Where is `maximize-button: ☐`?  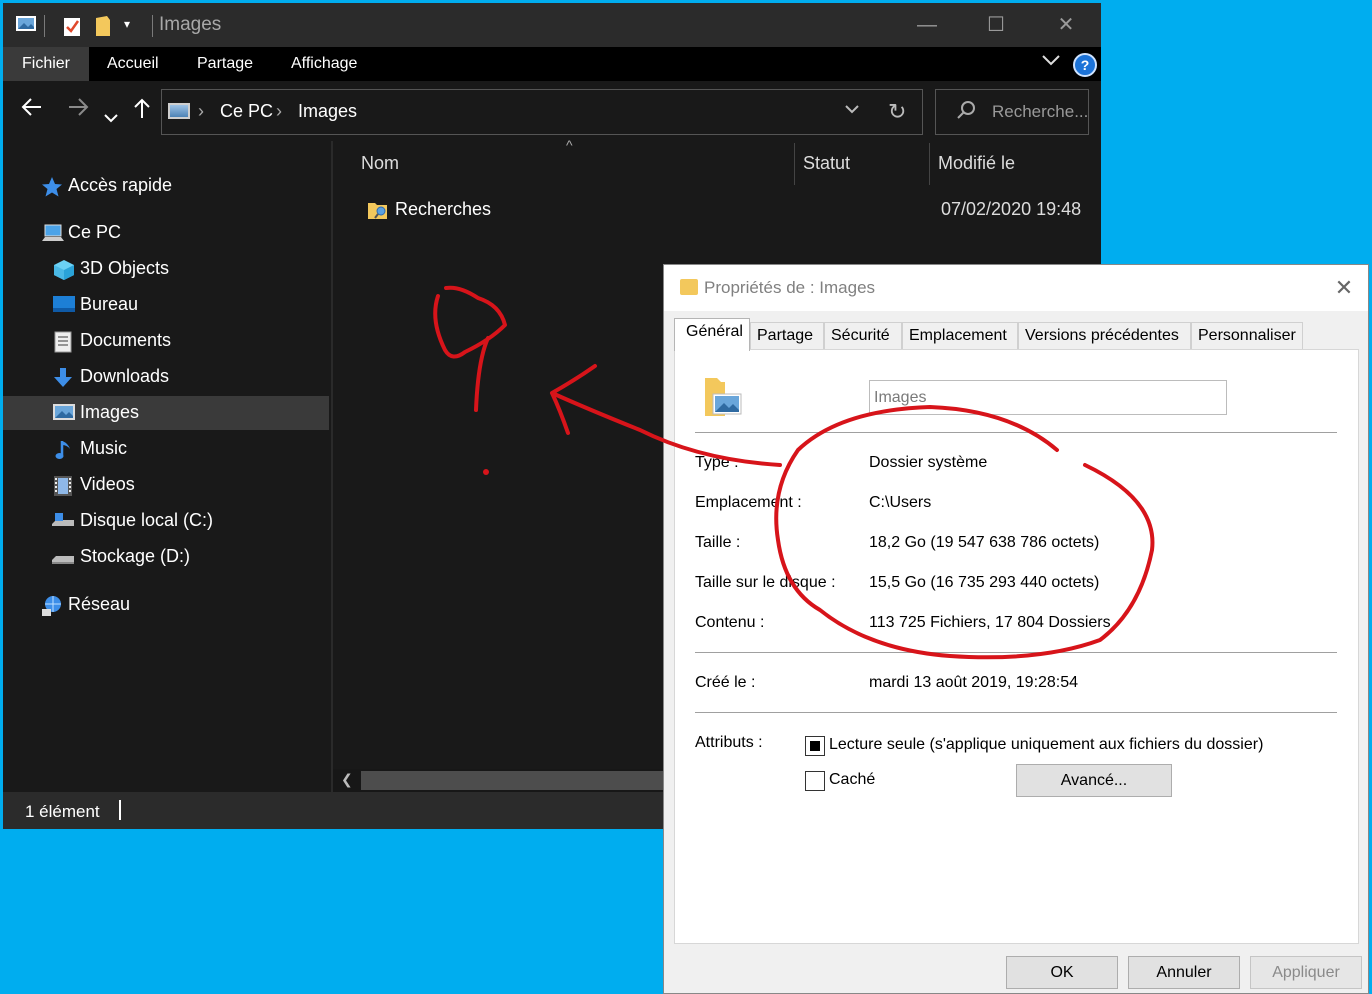 maximize-button: ☐ is located at coordinates (996, 25).